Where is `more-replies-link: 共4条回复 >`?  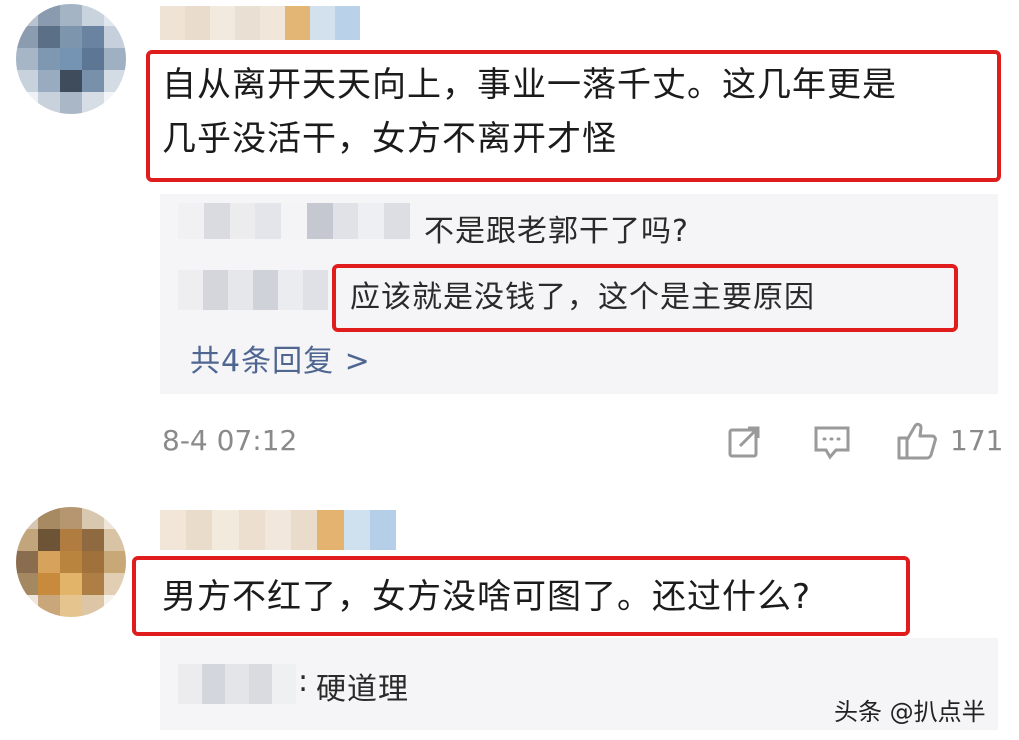
more-replies-link: 共4条回复 > is located at coordinates (280, 358).